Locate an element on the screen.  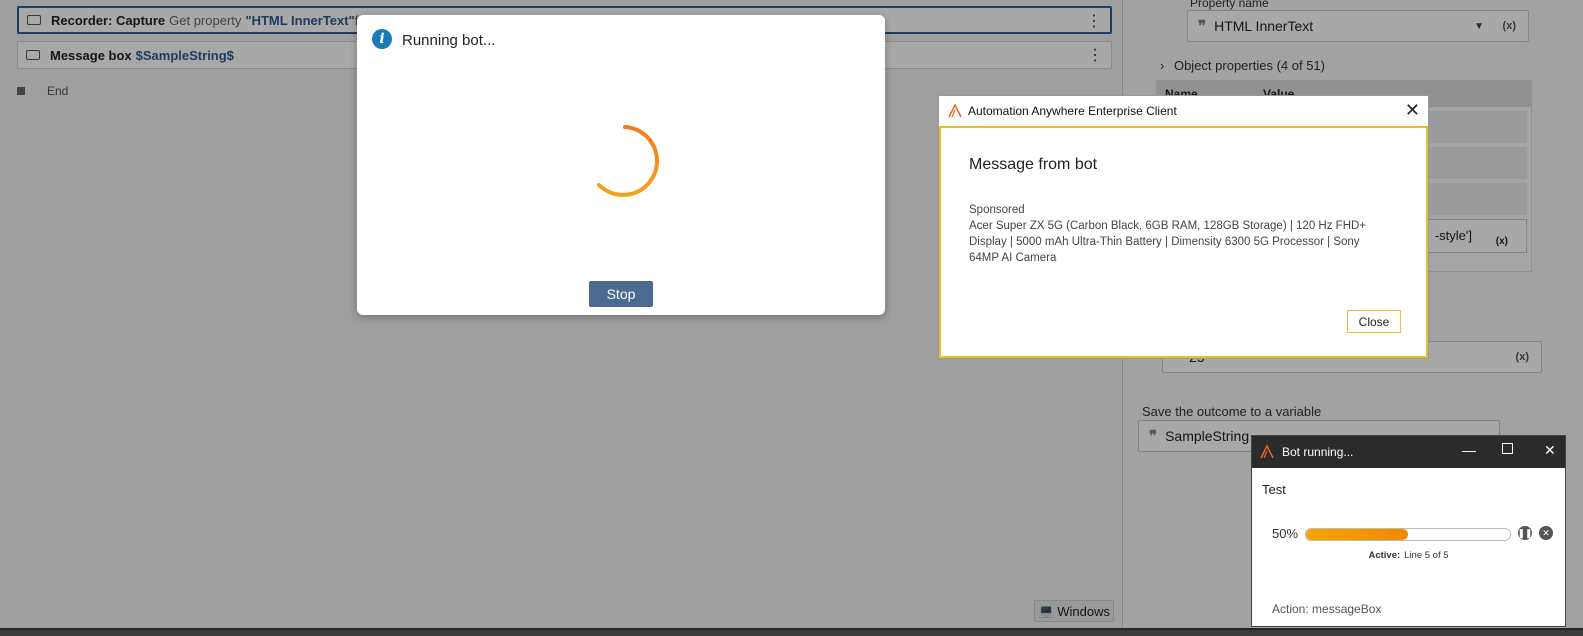
pause-icon: ❚❚ is located at coordinates (1525, 533).